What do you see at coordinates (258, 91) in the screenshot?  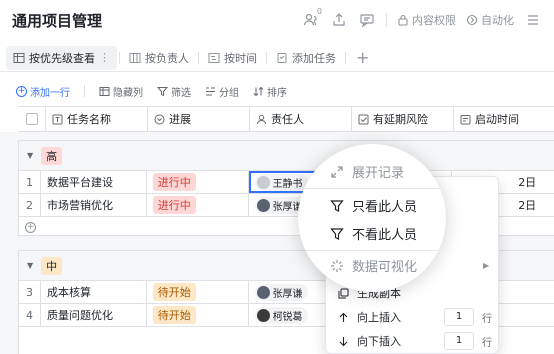 I see `sort-icon` at bounding box center [258, 91].